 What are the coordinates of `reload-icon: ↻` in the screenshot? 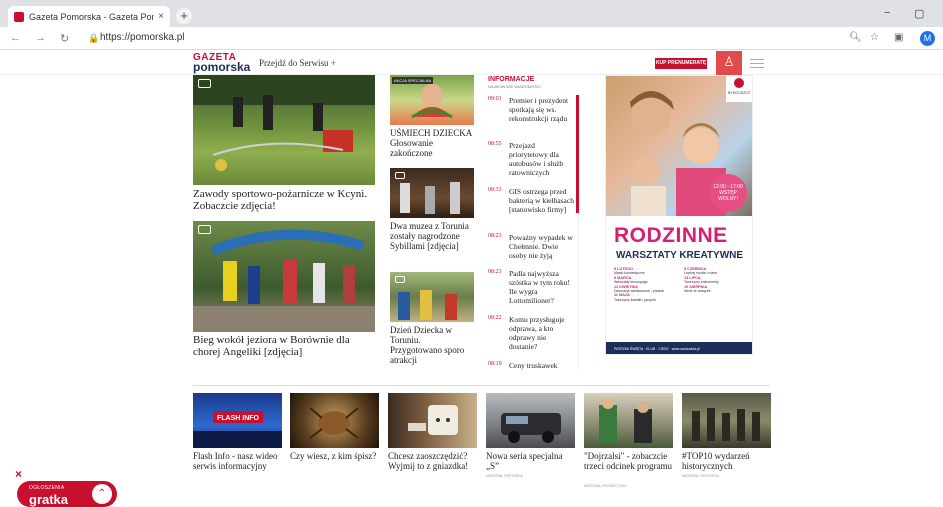 It's located at (64, 38).